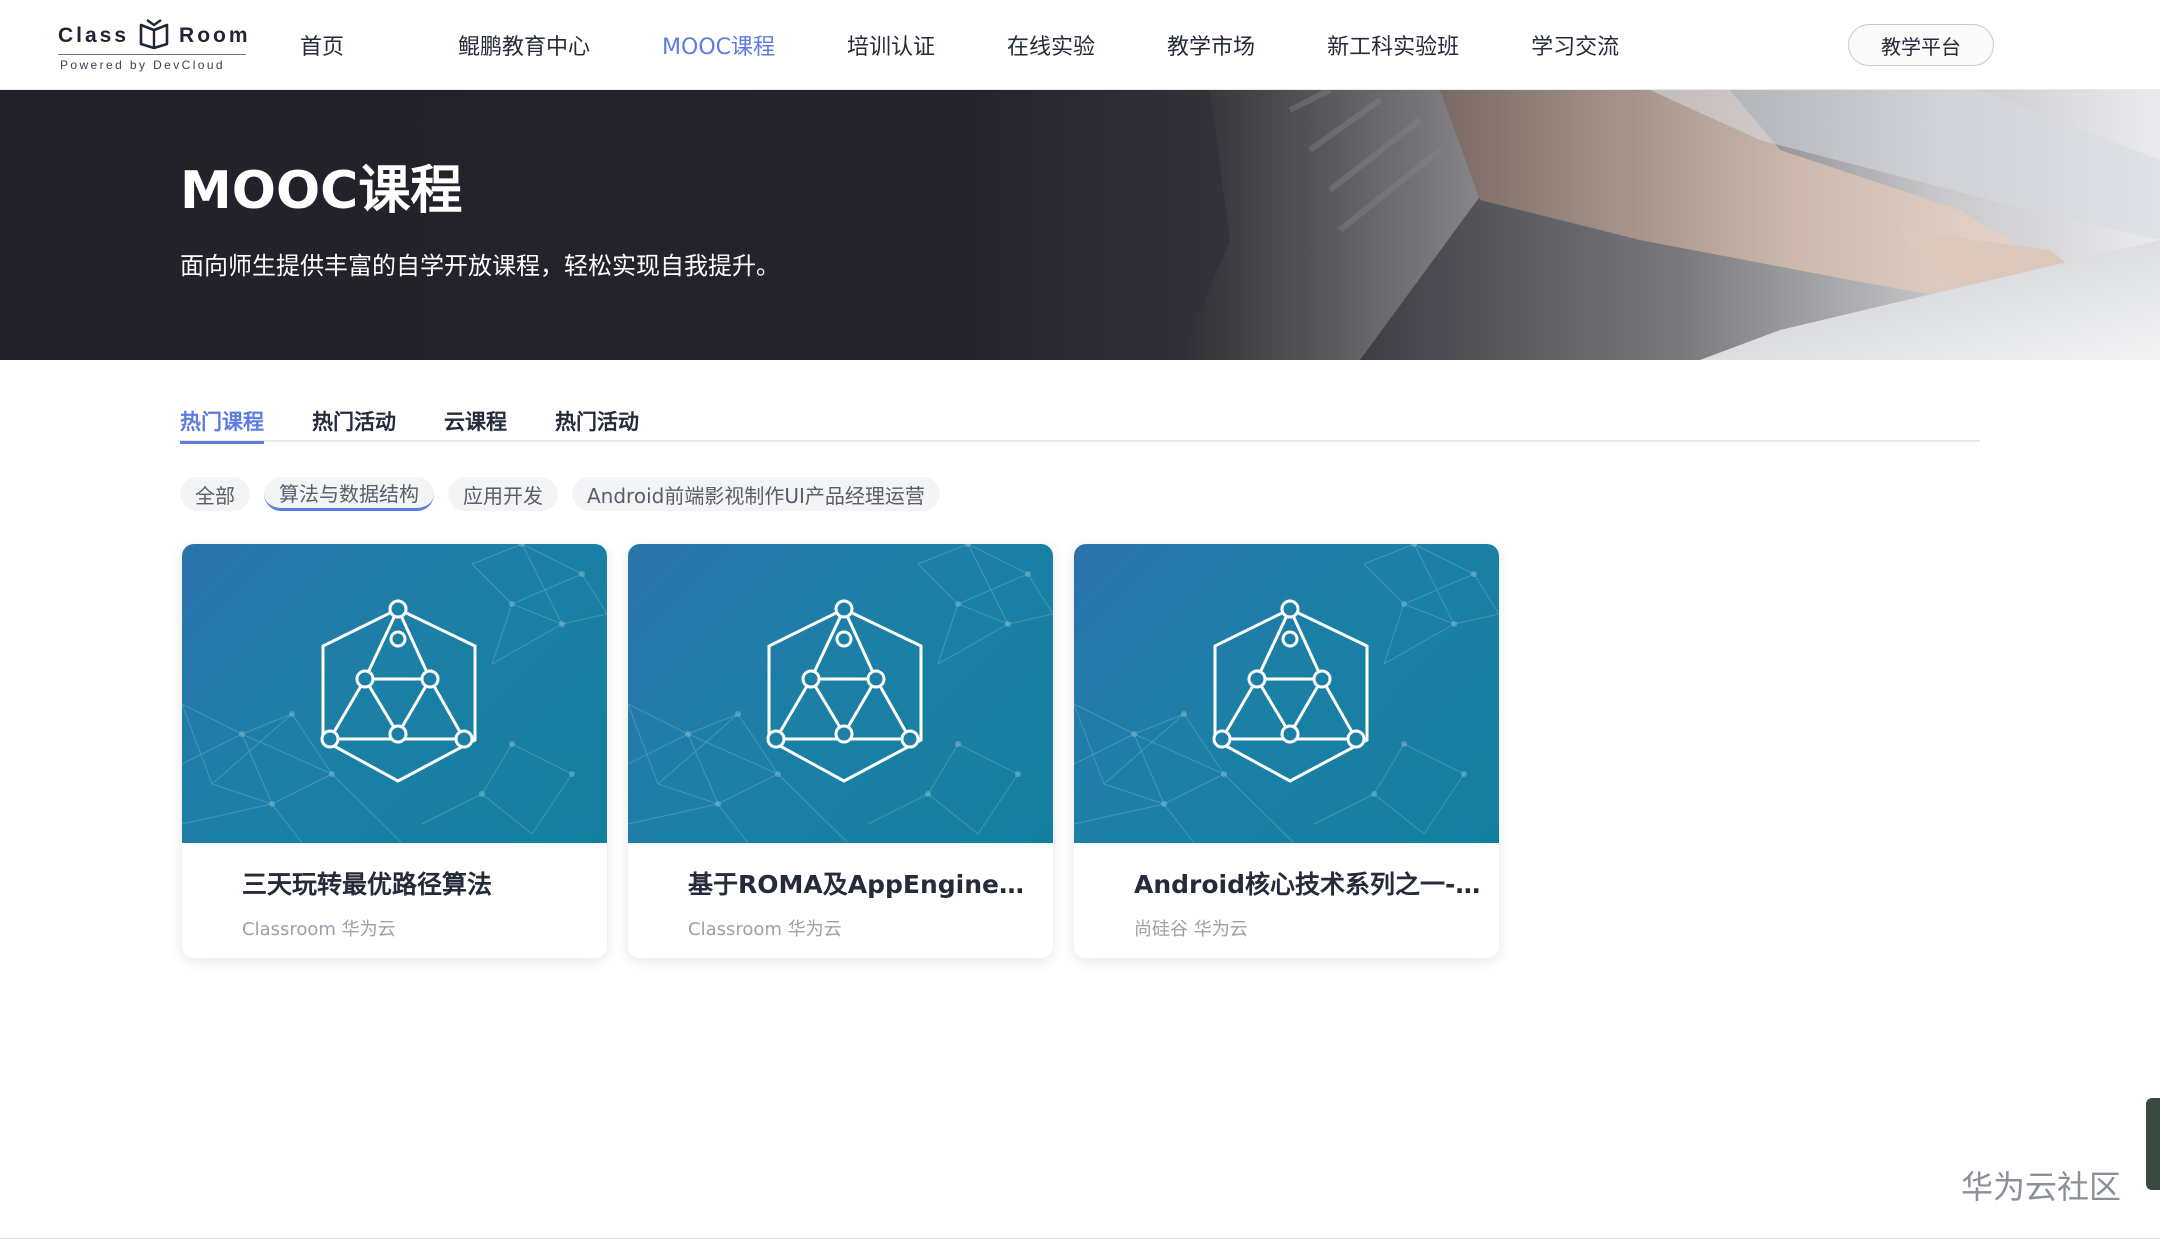 The image size is (2160, 1241). I want to click on nav-learning-exchange: 学习交流, so click(1575, 45).